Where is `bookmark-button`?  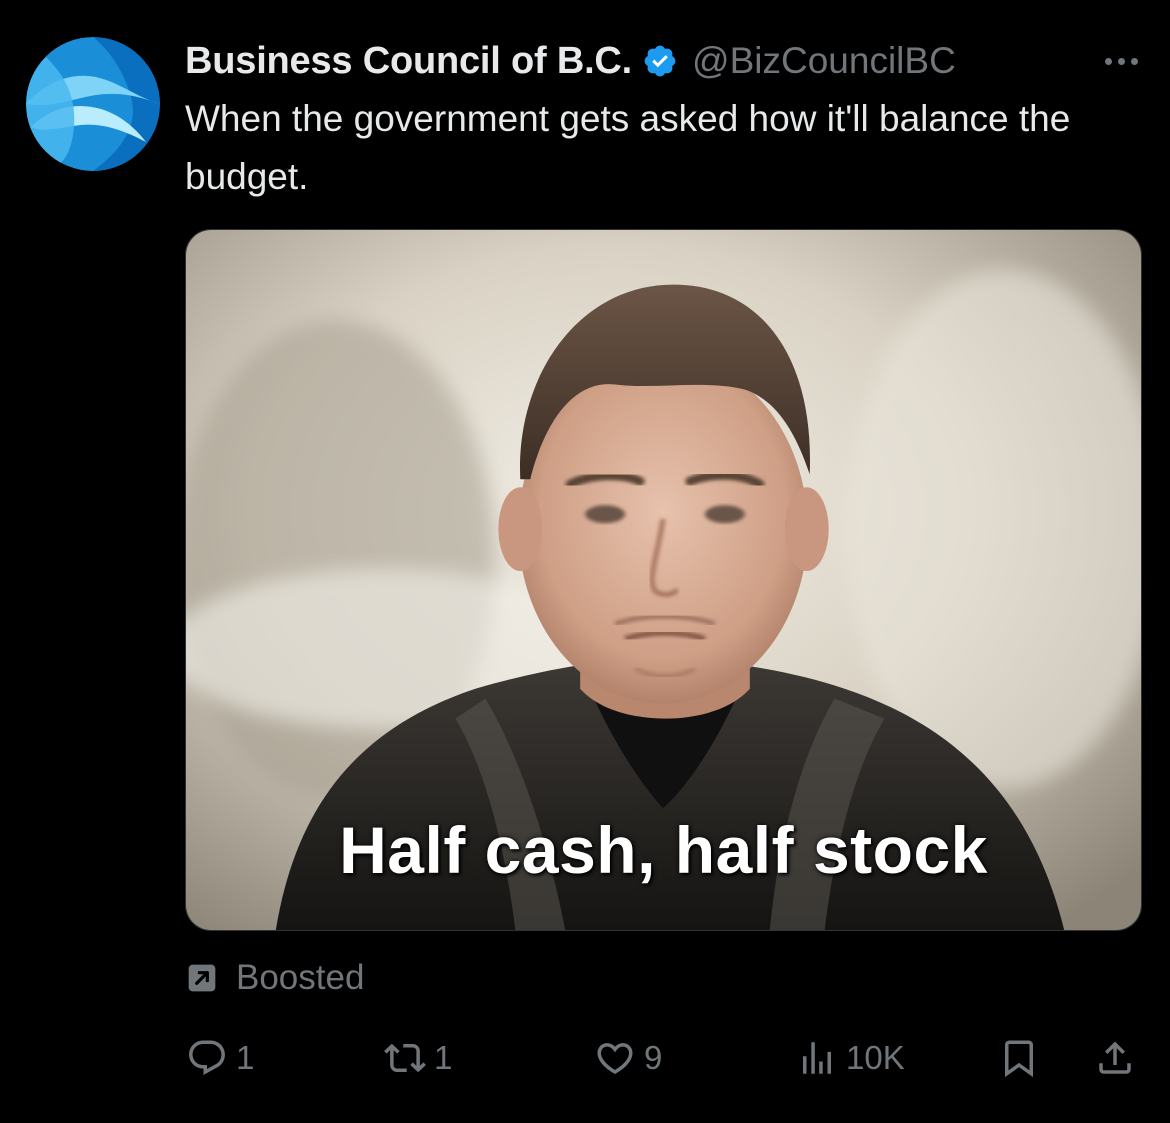
bookmark-button is located at coordinates (1019, 1058).